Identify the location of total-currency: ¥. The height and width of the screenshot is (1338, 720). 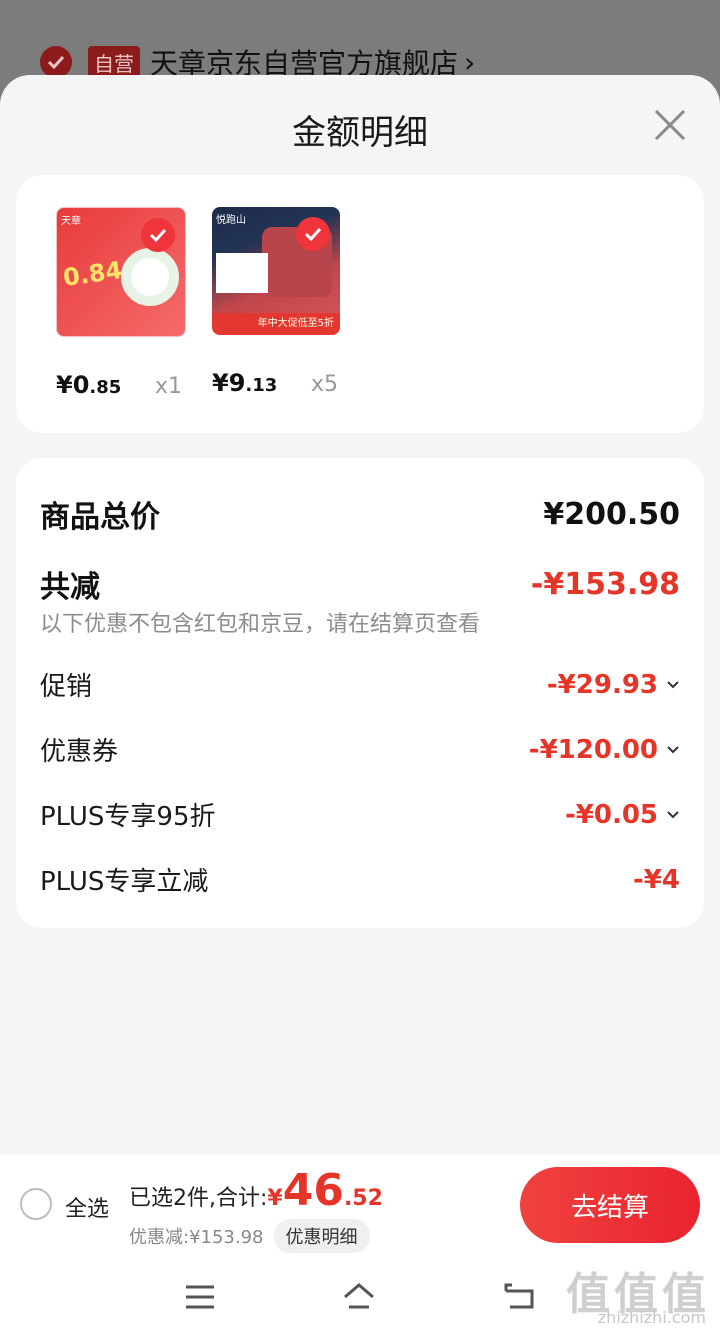
(275, 1198).